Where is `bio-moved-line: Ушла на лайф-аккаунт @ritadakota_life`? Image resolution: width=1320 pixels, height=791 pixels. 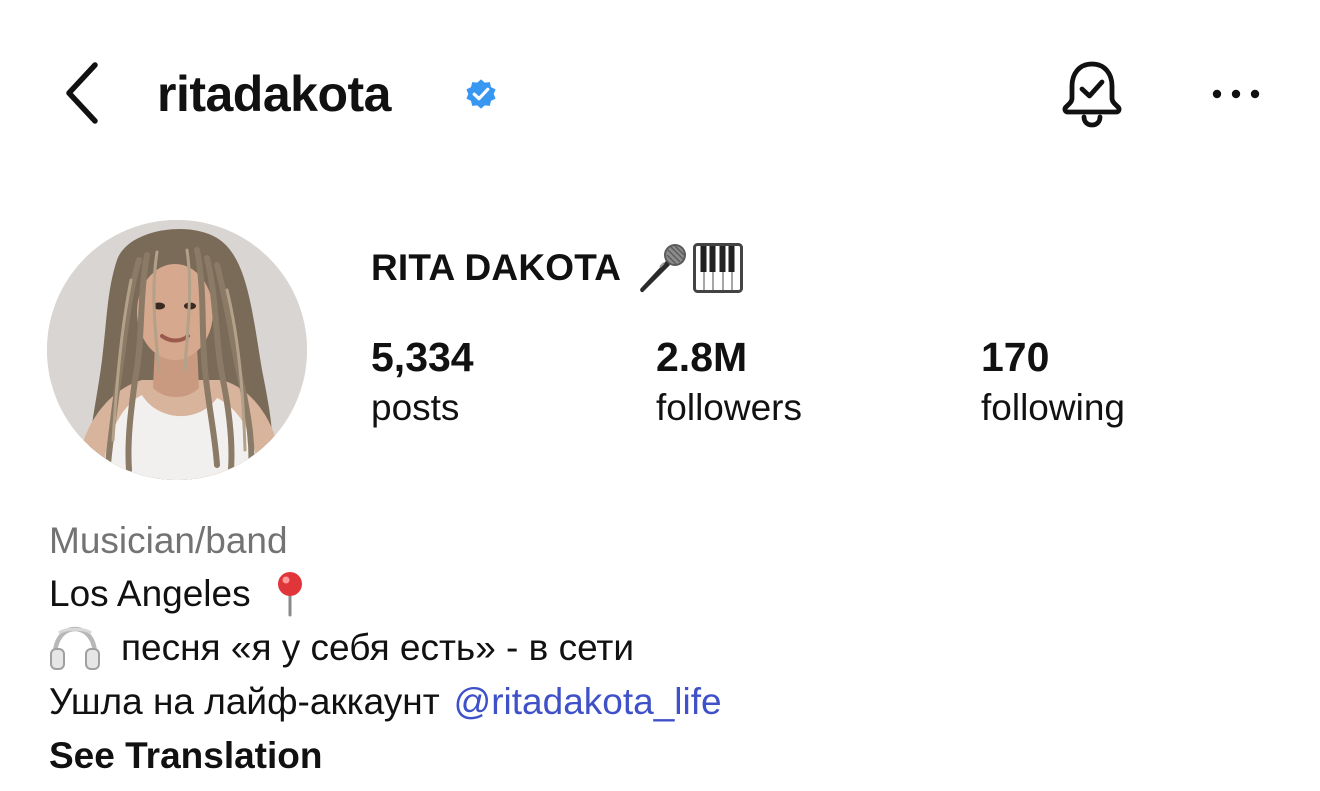
bio-moved-line: Ушла на лайф-аккаунт @ritadakota_life is located at coordinates (385, 702).